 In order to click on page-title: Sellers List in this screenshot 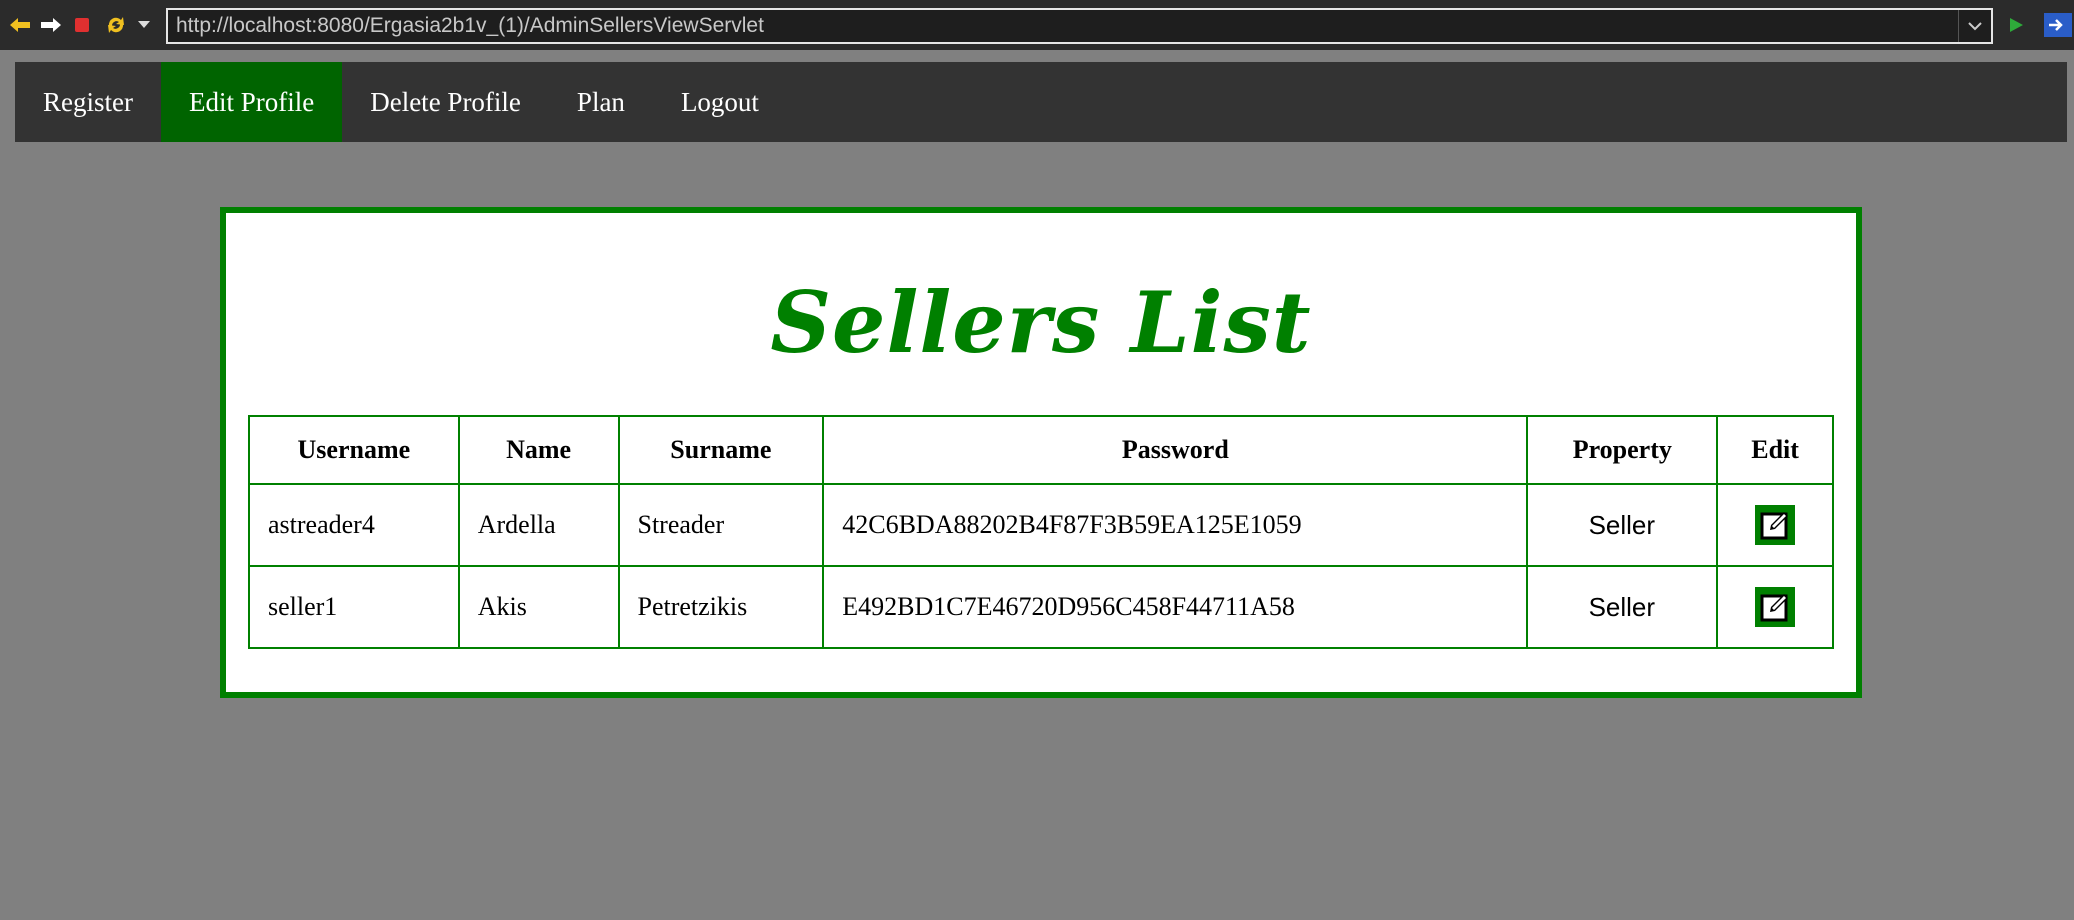, I will do `click(1041, 322)`.